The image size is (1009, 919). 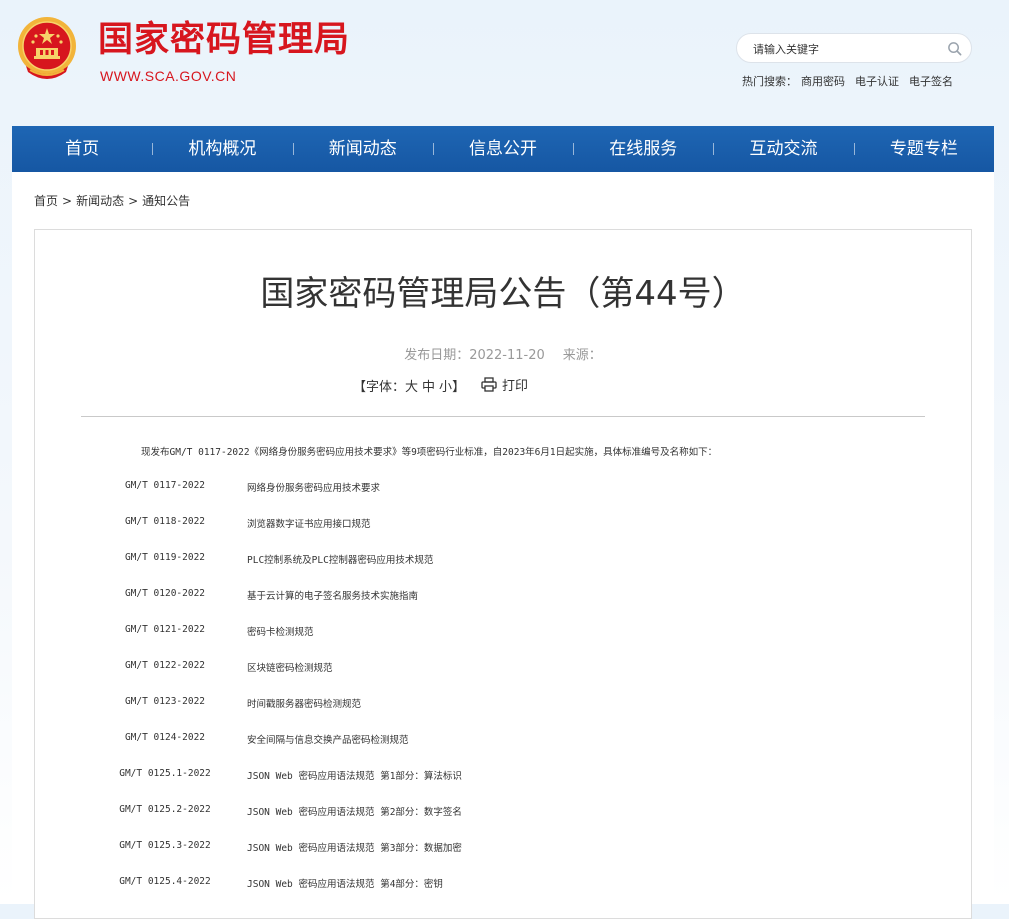 What do you see at coordinates (47, 49) in the screenshot?
I see `national-emblem-icon` at bounding box center [47, 49].